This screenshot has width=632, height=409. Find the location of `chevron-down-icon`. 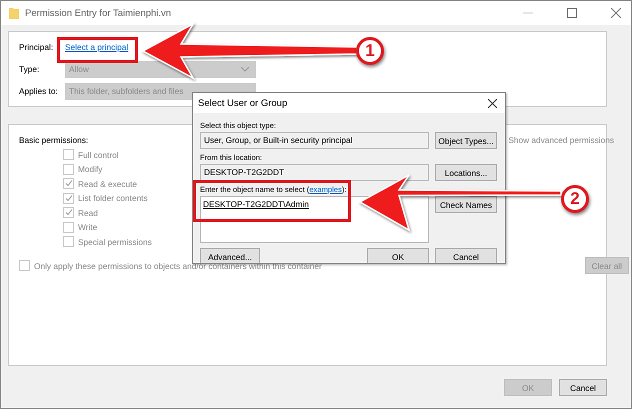

chevron-down-icon is located at coordinates (245, 69).